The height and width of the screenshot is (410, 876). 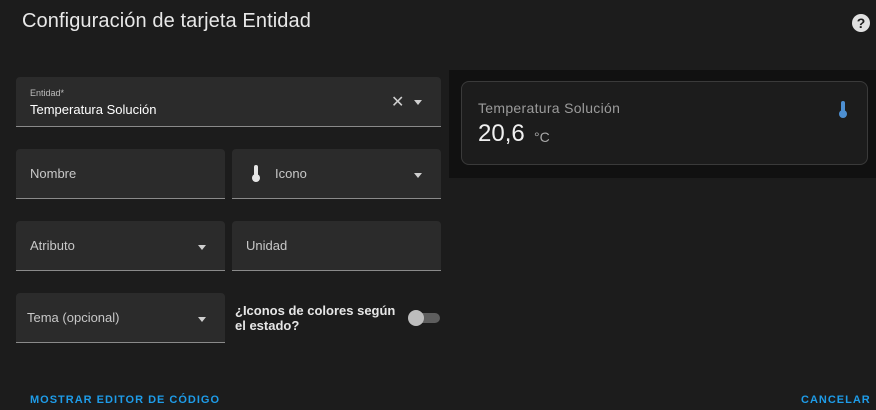 I want to click on icon-label: Icono, so click(x=291, y=173).